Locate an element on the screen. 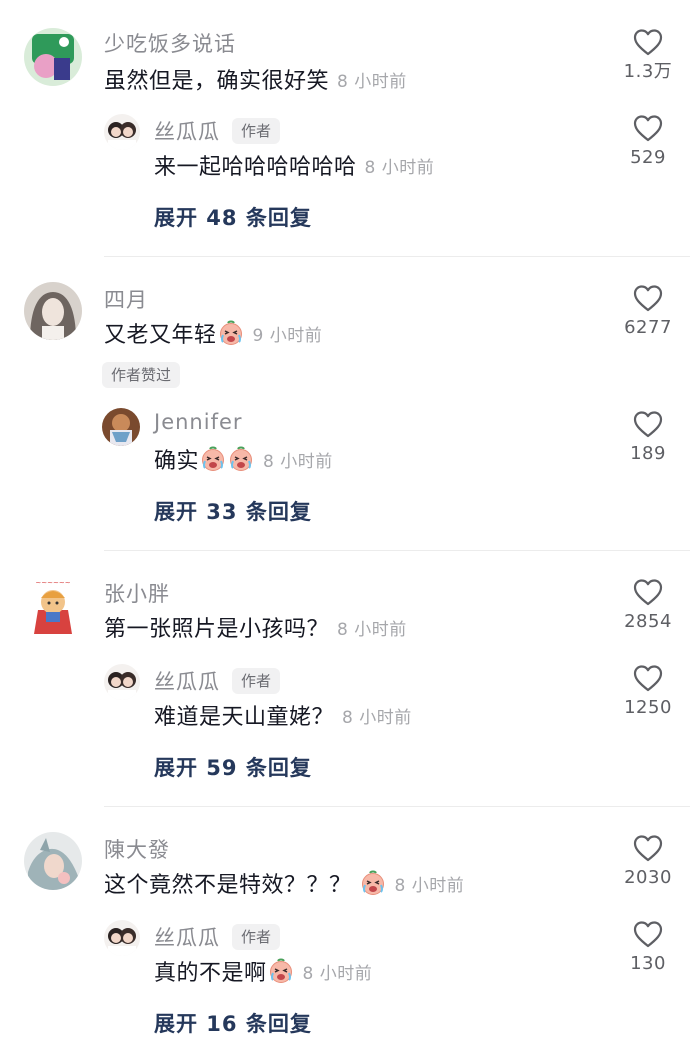  reply-text: 真的不是啊 8 小时前 is located at coordinates (263, 971).